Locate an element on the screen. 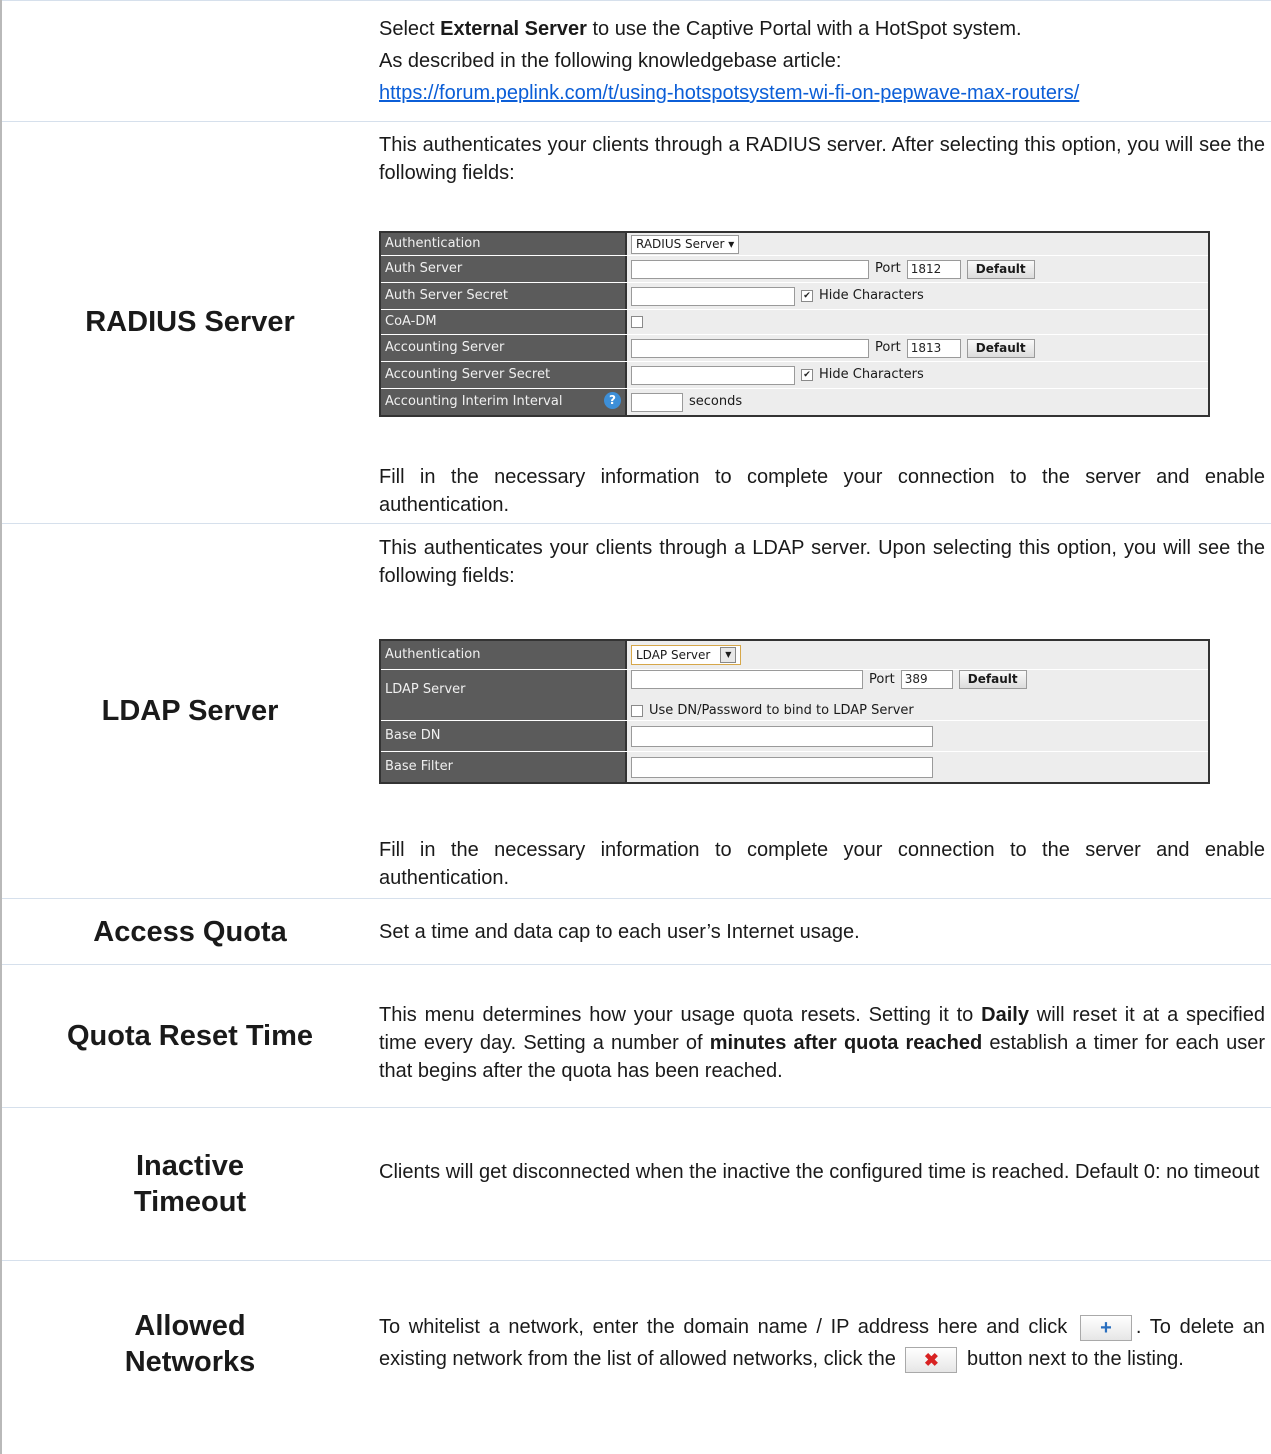  base-filter-input is located at coordinates (782, 767).